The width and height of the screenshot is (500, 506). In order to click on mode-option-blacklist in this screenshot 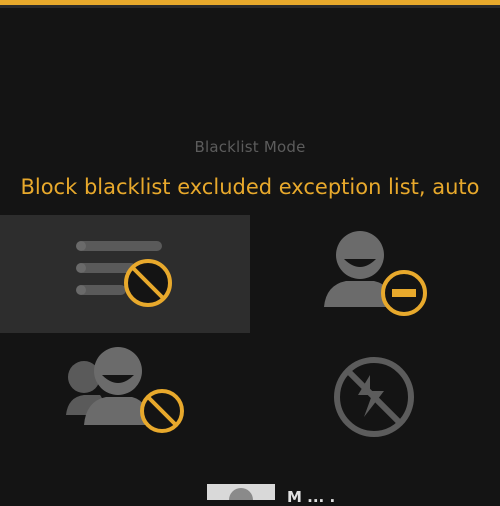, I will do `click(125, 274)`.